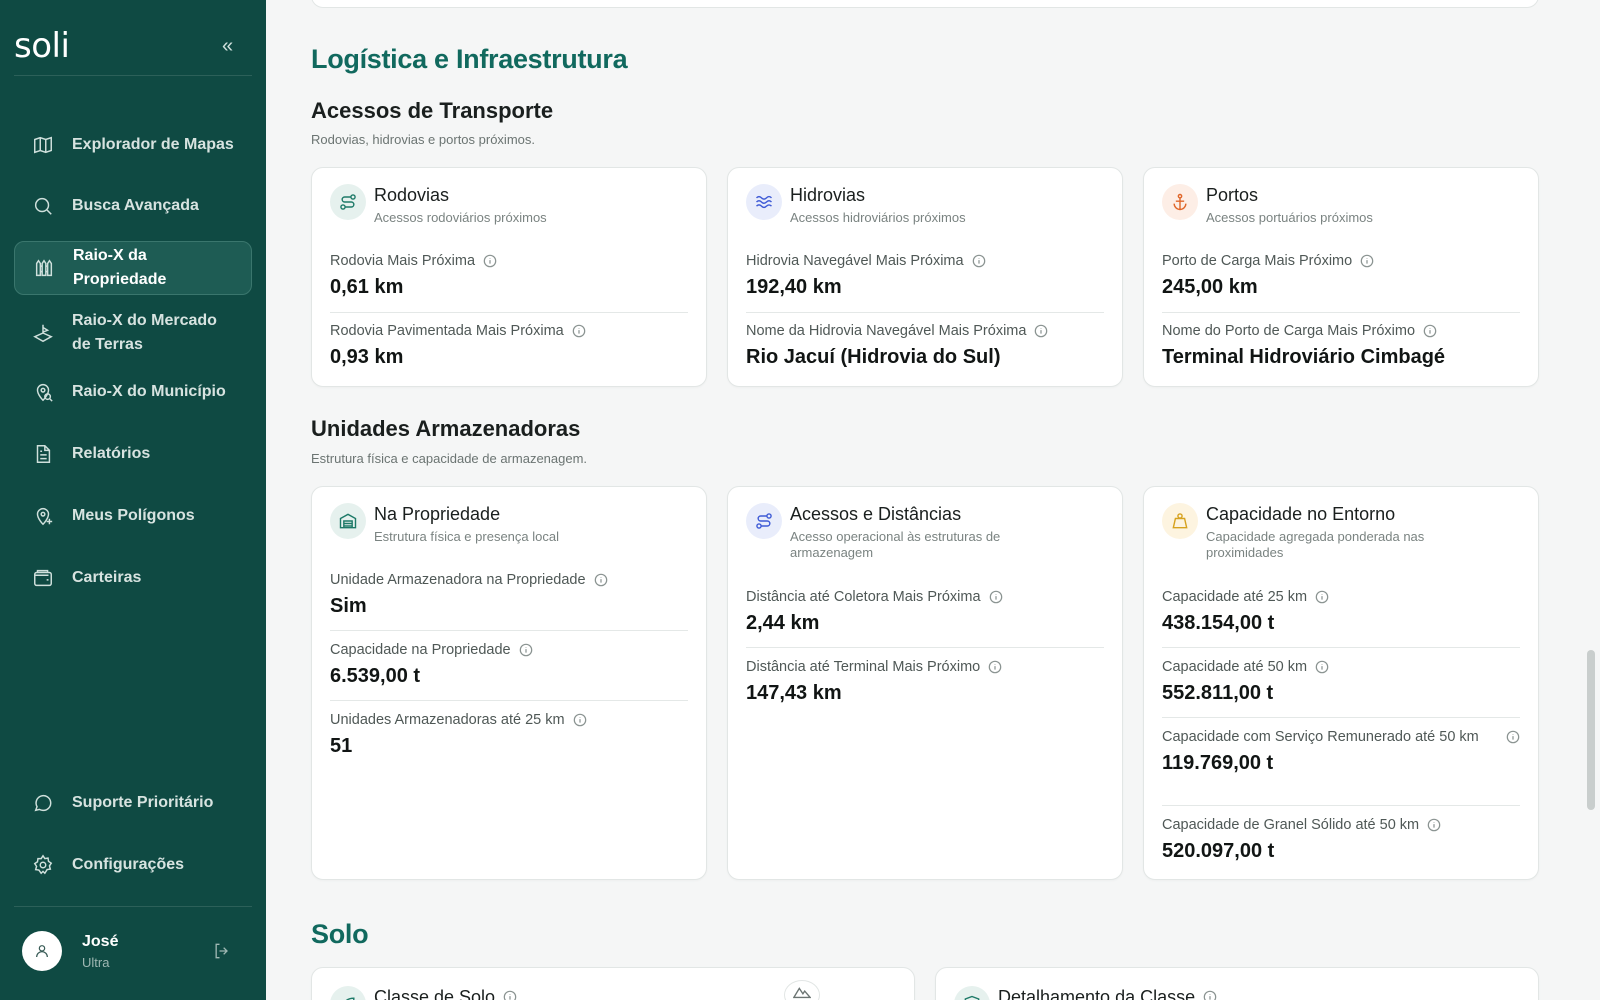  What do you see at coordinates (446, 428) in the screenshot?
I see `group-title-armazenadoras: Unidades Armazenadoras` at bounding box center [446, 428].